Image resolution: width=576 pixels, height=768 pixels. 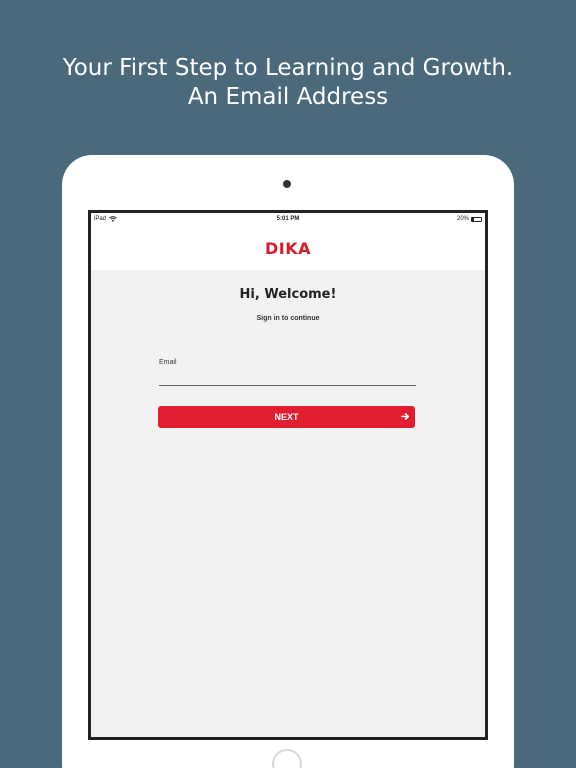 I want to click on next-button: NEXT, so click(x=286, y=417).